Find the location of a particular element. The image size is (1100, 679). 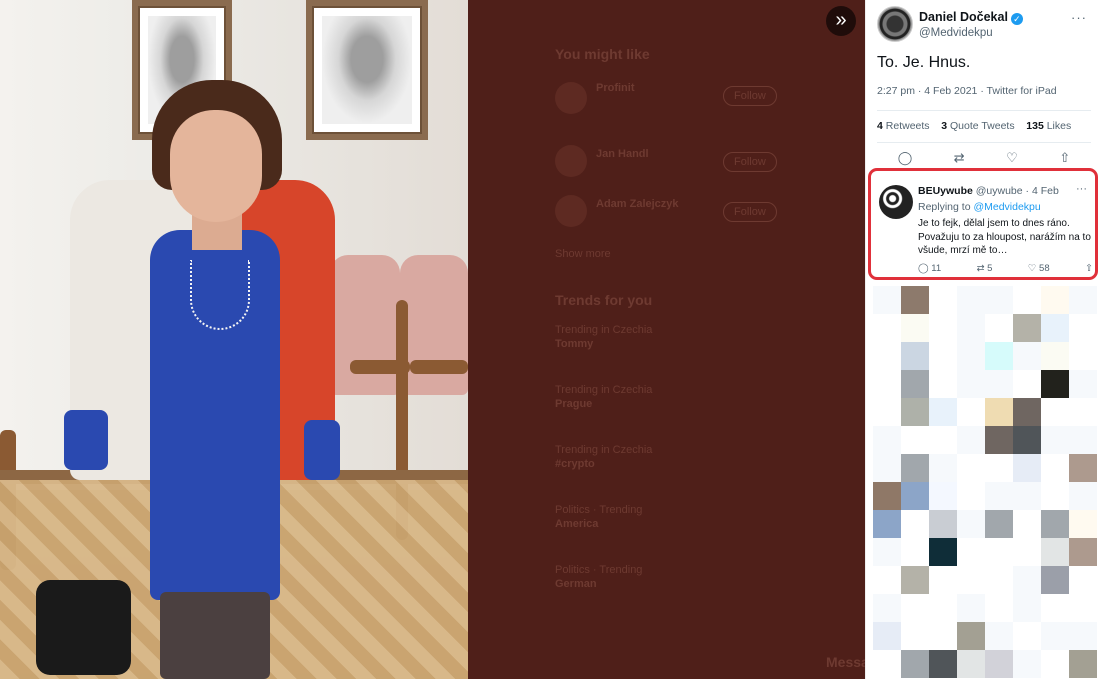

trend-item: #crypto is located at coordinates (575, 464).